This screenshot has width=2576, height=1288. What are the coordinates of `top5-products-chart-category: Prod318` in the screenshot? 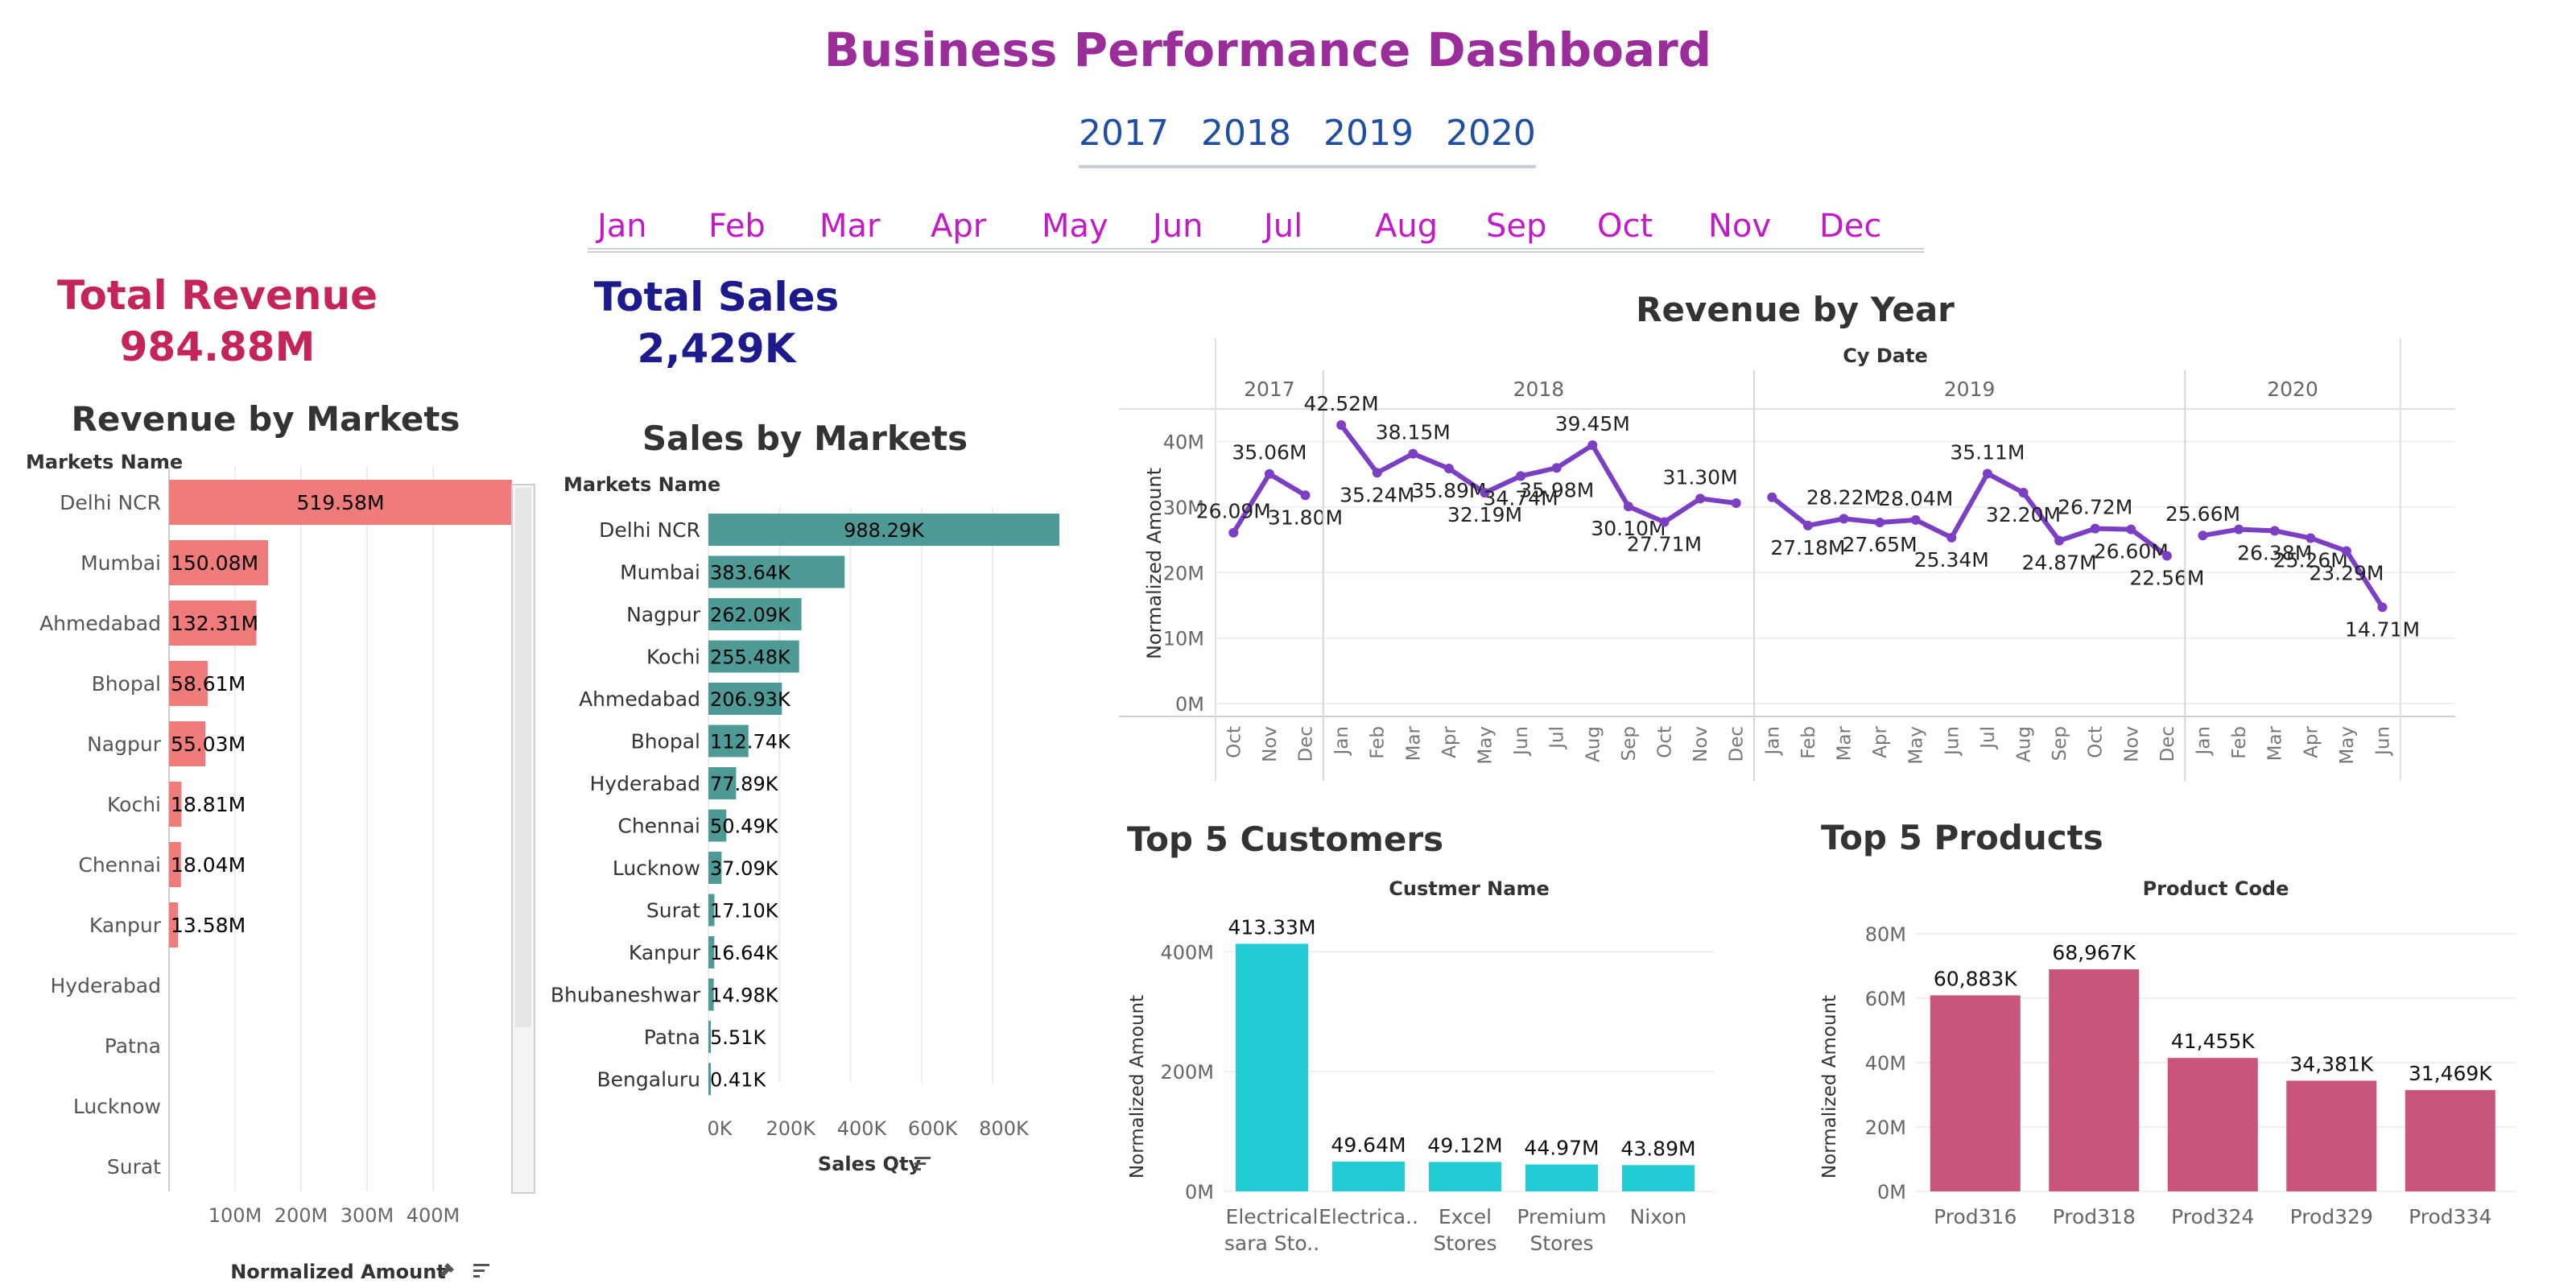 It's located at (2094, 1216).